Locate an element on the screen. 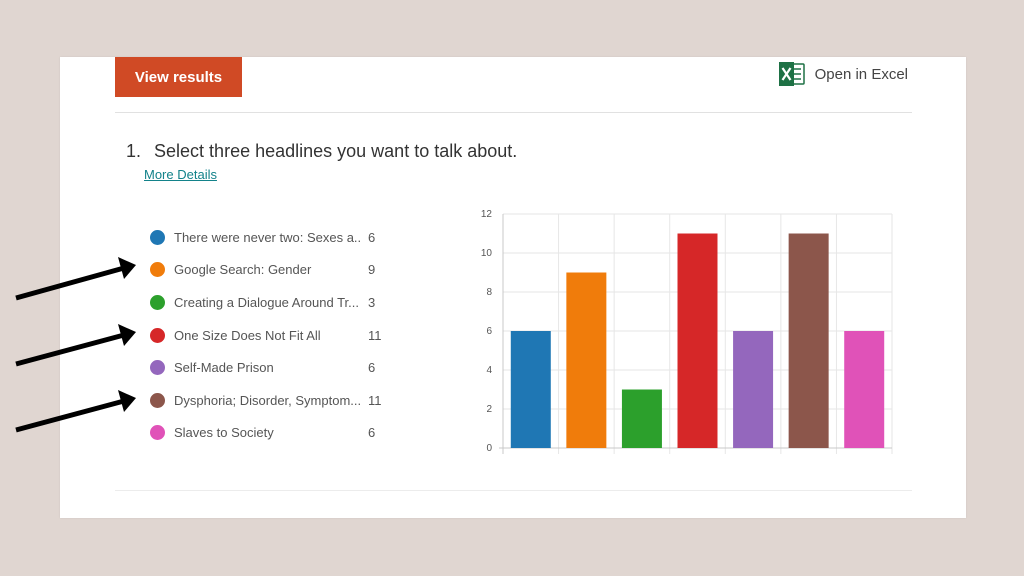 This screenshot has width=1024, height=576. y-tick-label: 0 is located at coordinates (489, 448).